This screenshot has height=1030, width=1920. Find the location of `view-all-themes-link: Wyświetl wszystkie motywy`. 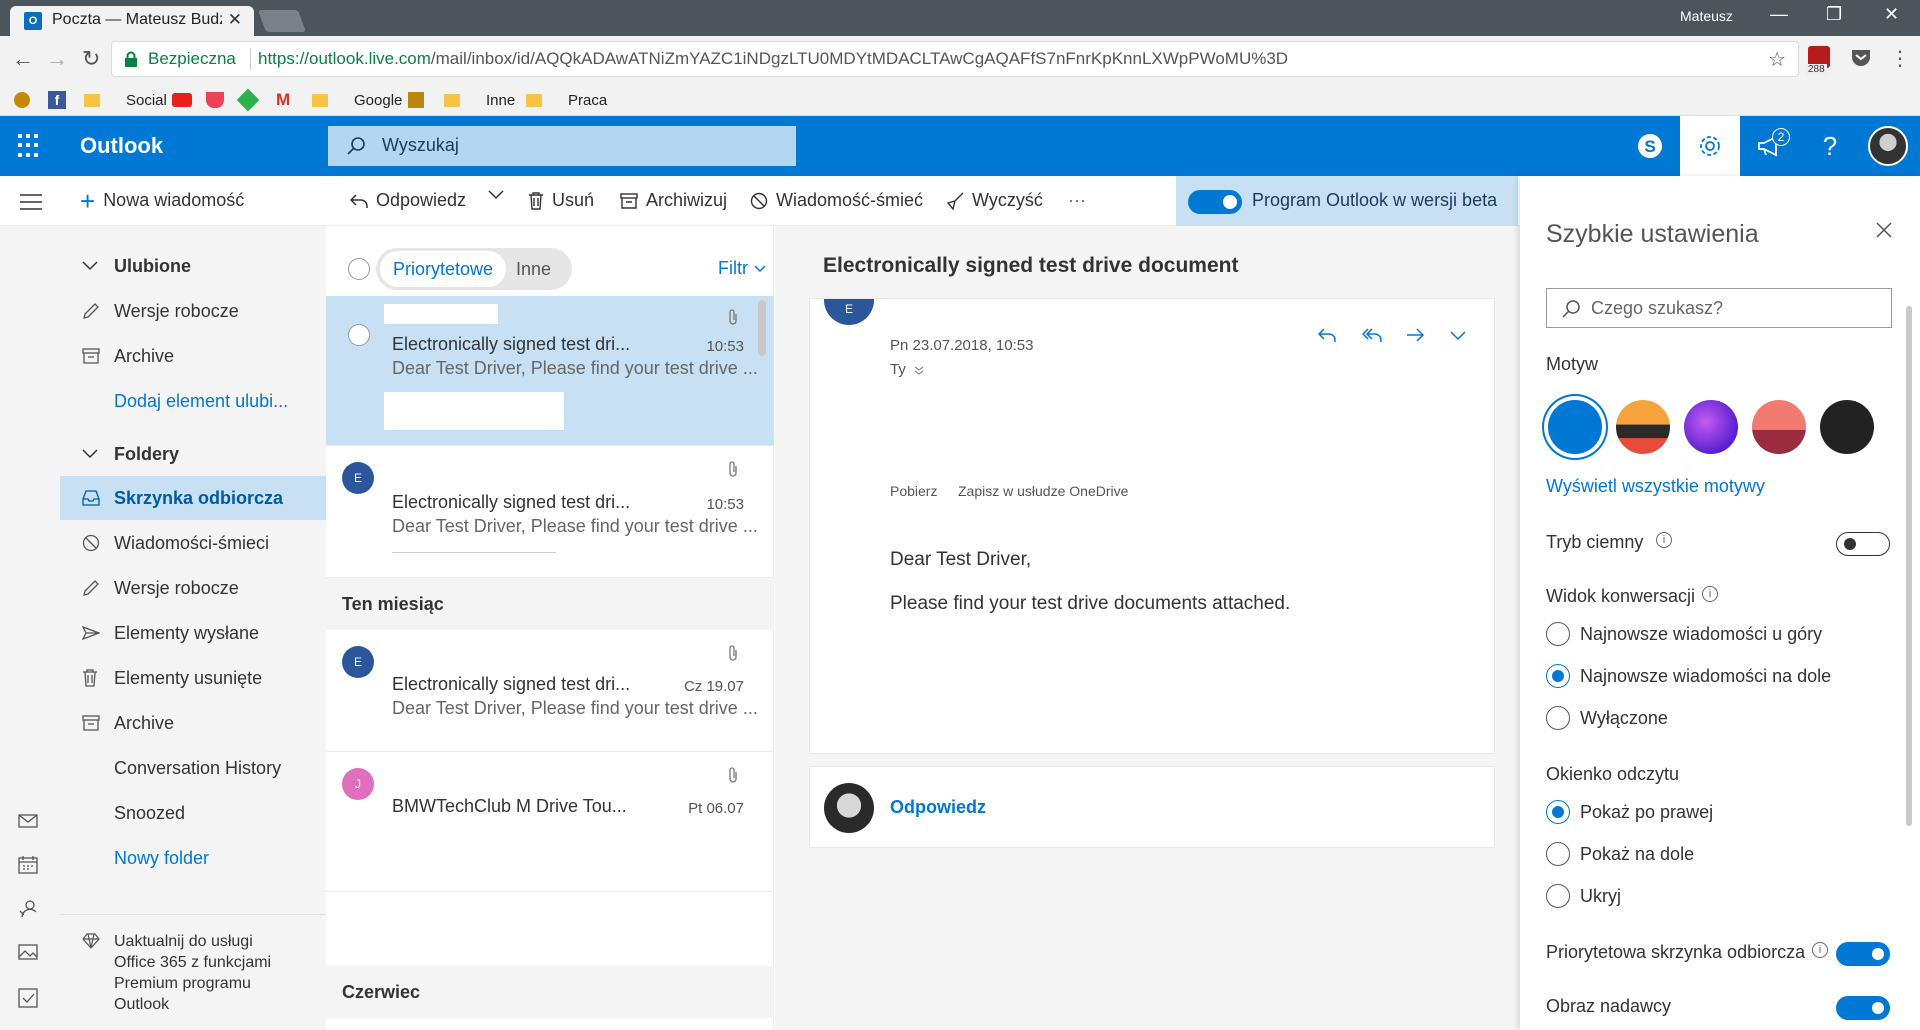

view-all-themes-link: Wyświetl wszystkie motywy is located at coordinates (1655, 486).